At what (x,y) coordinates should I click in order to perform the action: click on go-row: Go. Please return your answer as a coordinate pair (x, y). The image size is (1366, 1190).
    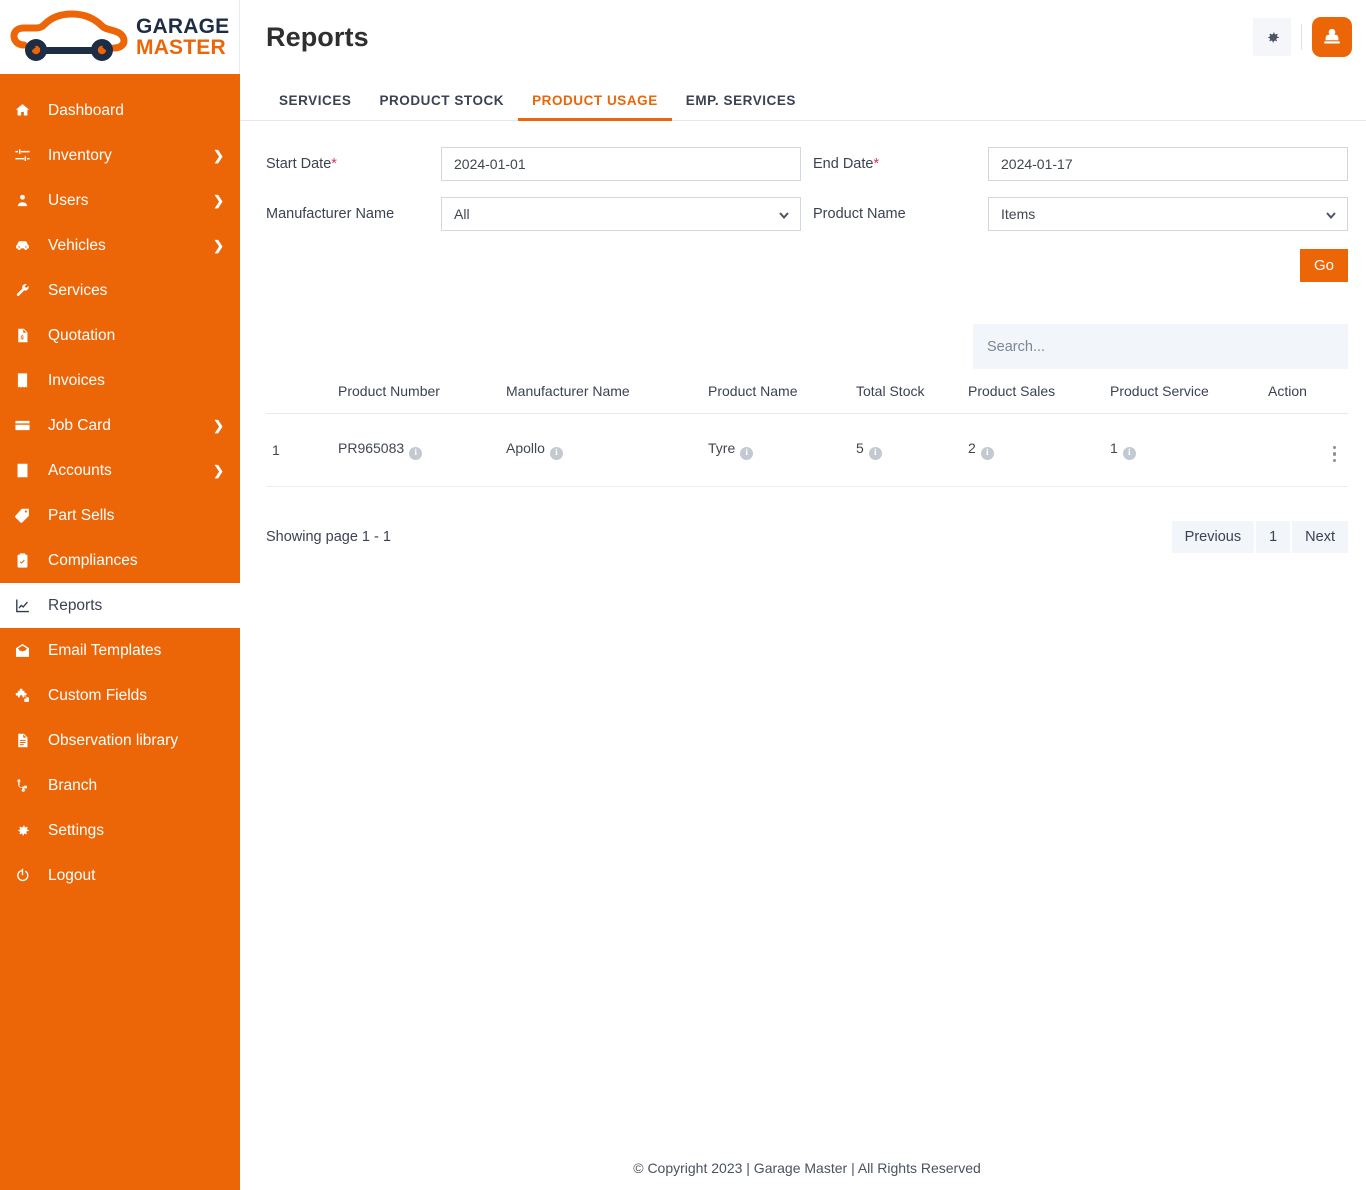
    Looking at the image, I should click on (807, 265).